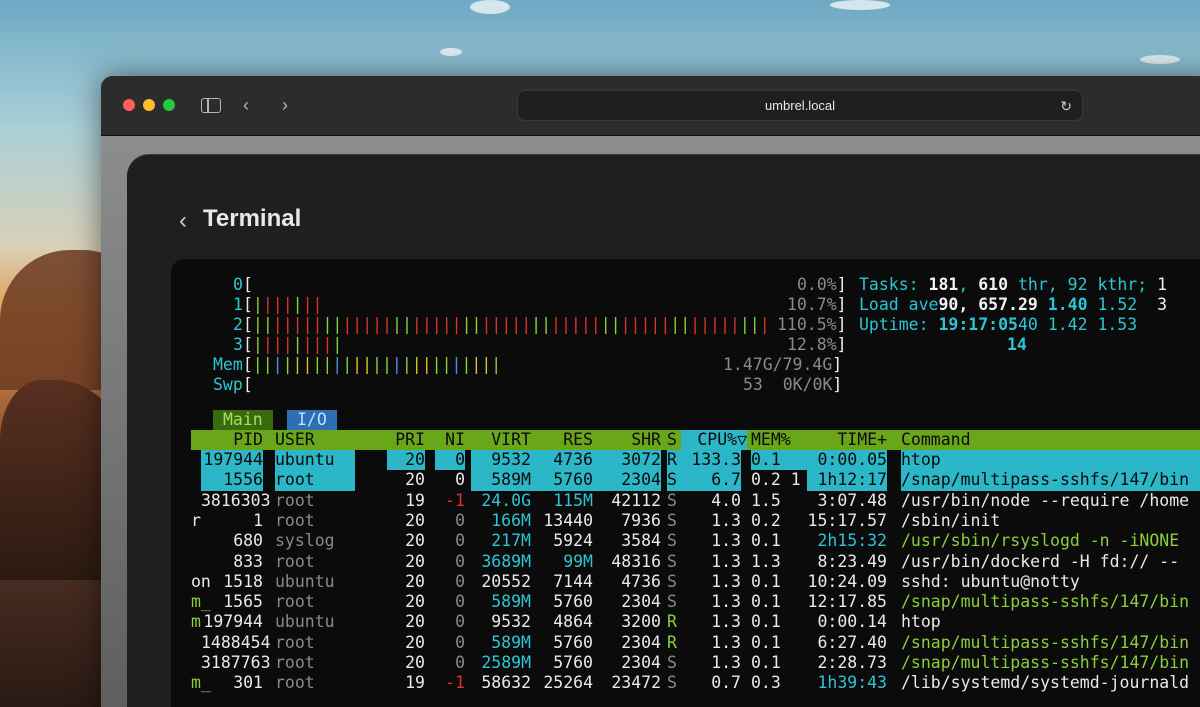  What do you see at coordinates (305, 541) in the screenshot?
I see `cell-user: syslog` at bounding box center [305, 541].